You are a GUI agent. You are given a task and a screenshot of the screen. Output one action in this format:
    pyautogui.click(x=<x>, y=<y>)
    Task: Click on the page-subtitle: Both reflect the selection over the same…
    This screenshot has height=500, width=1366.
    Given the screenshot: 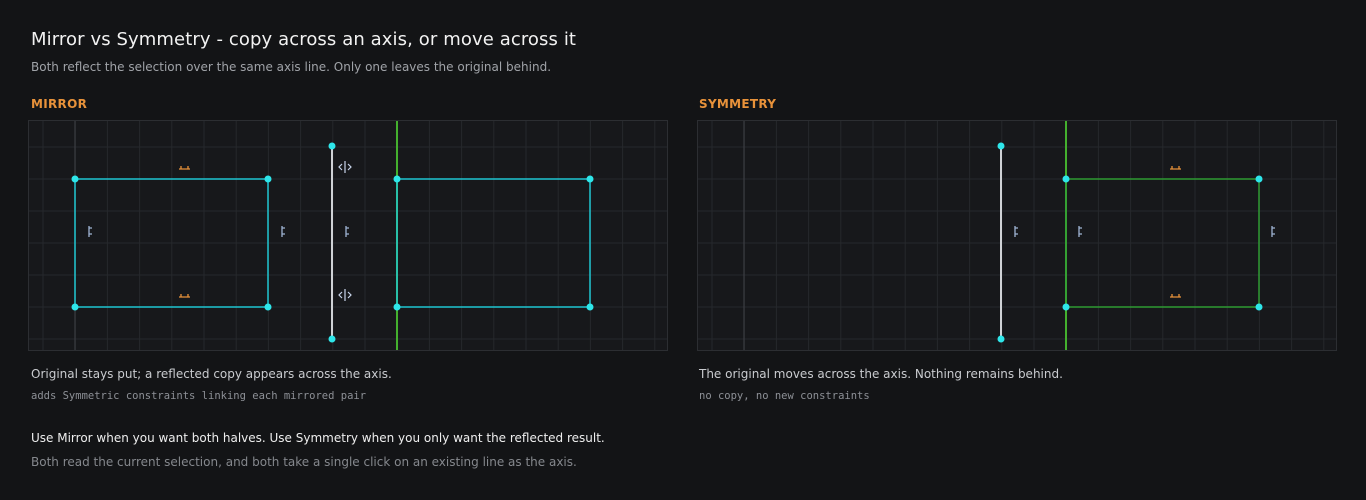 What is the action you would take?
    pyautogui.click(x=291, y=67)
    